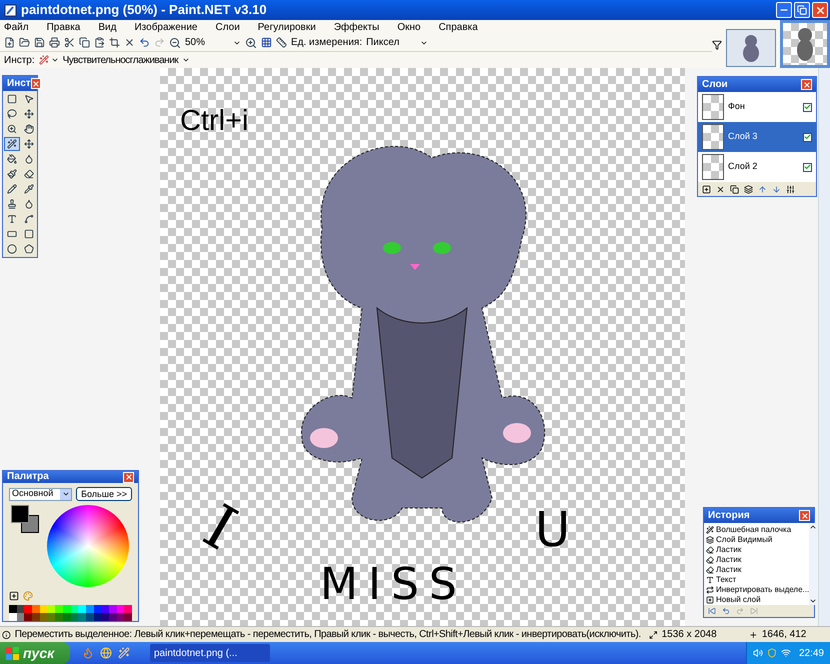 This screenshot has height=664, width=830. I want to click on duplicate-icon, so click(734, 189).